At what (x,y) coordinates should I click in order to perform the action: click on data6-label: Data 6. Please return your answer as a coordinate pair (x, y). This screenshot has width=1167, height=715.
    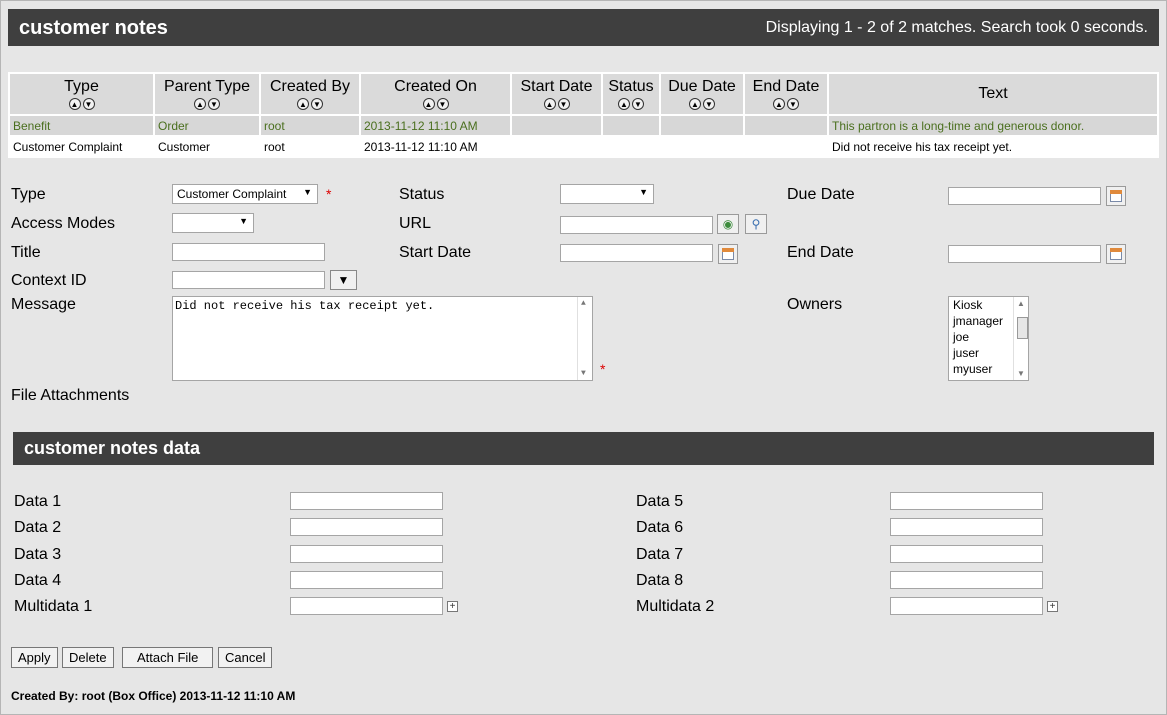
    Looking at the image, I should click on (660, 527).